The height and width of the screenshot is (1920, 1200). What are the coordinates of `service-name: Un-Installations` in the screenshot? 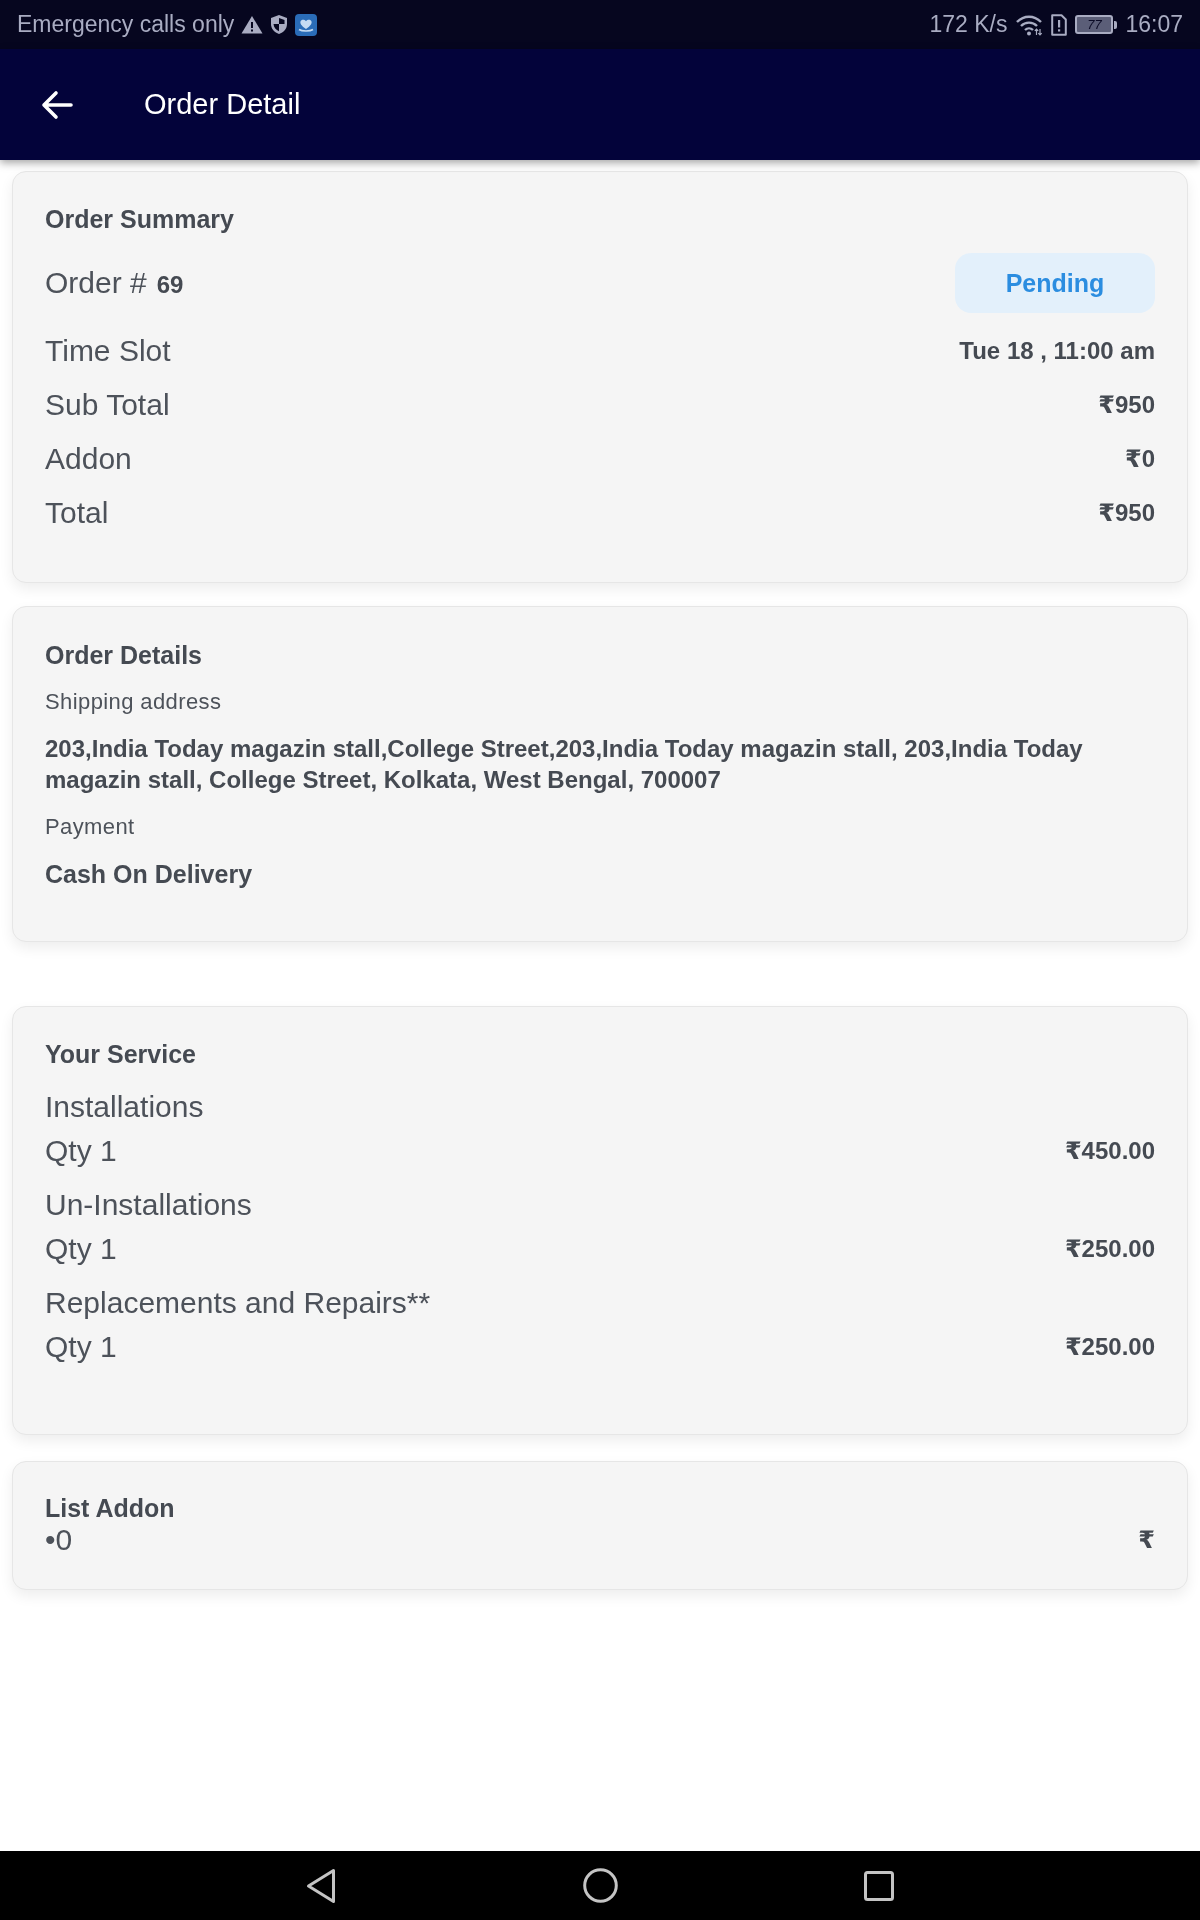 It's located at (148, 1205).